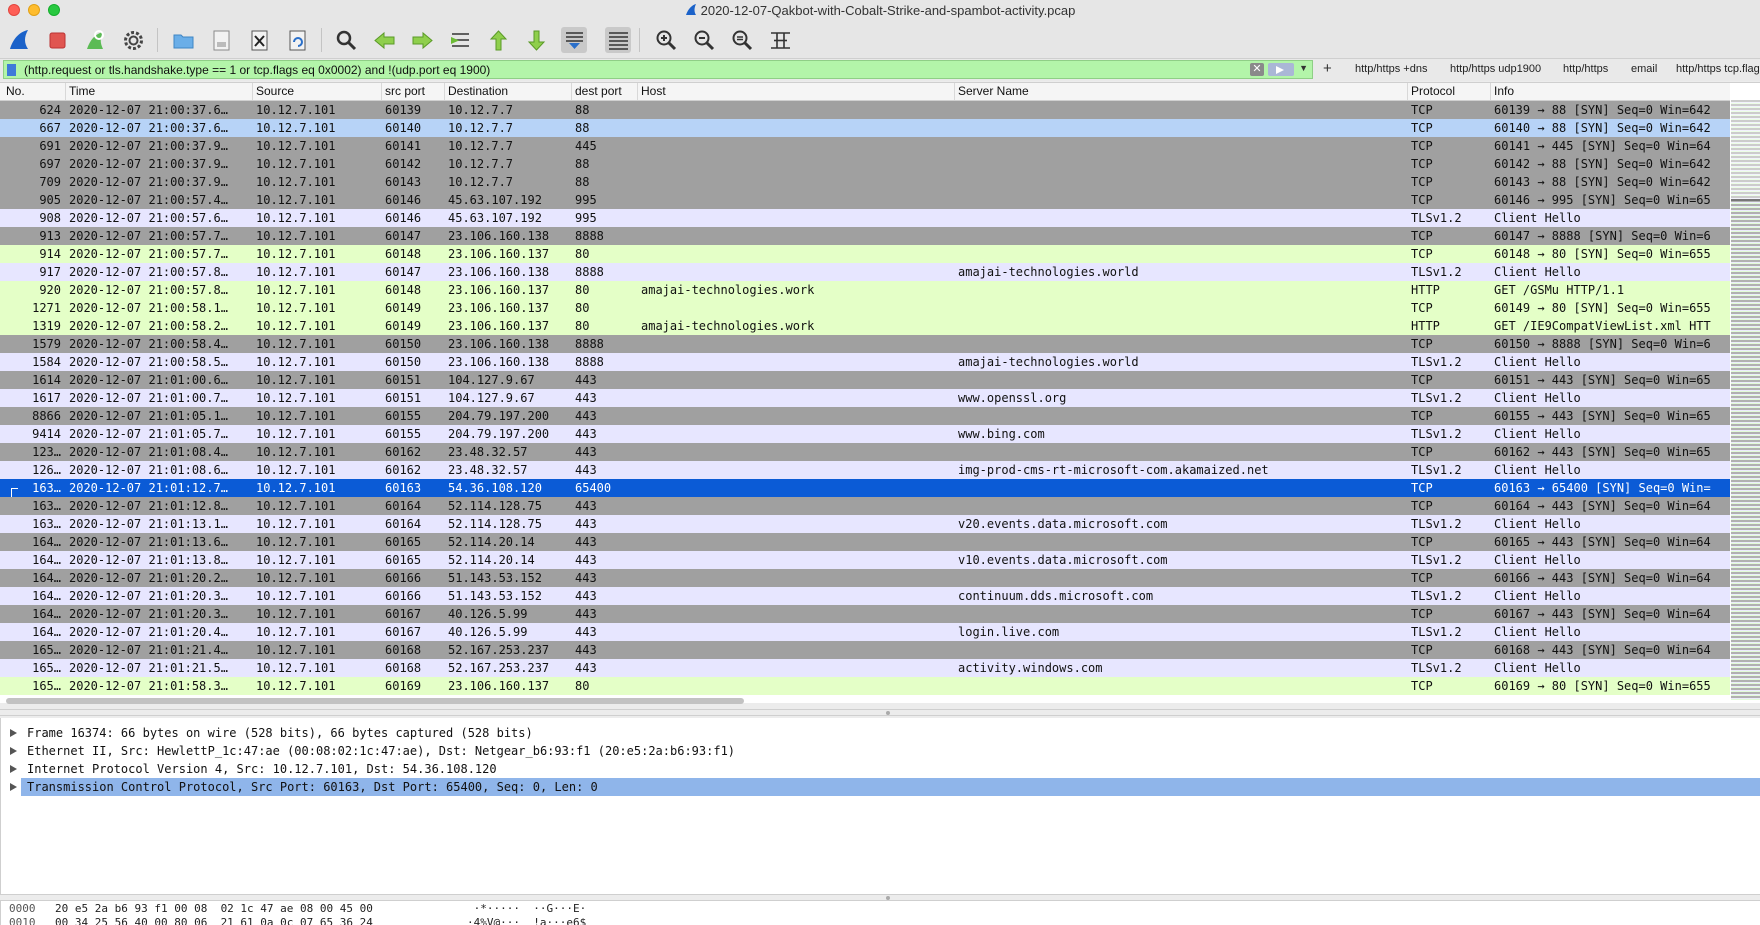  Describe the element at coordinates (1718, 69) in the screenshot. I see `filter-button-http-tcp-flags: http/https tcp.flags` at that location.